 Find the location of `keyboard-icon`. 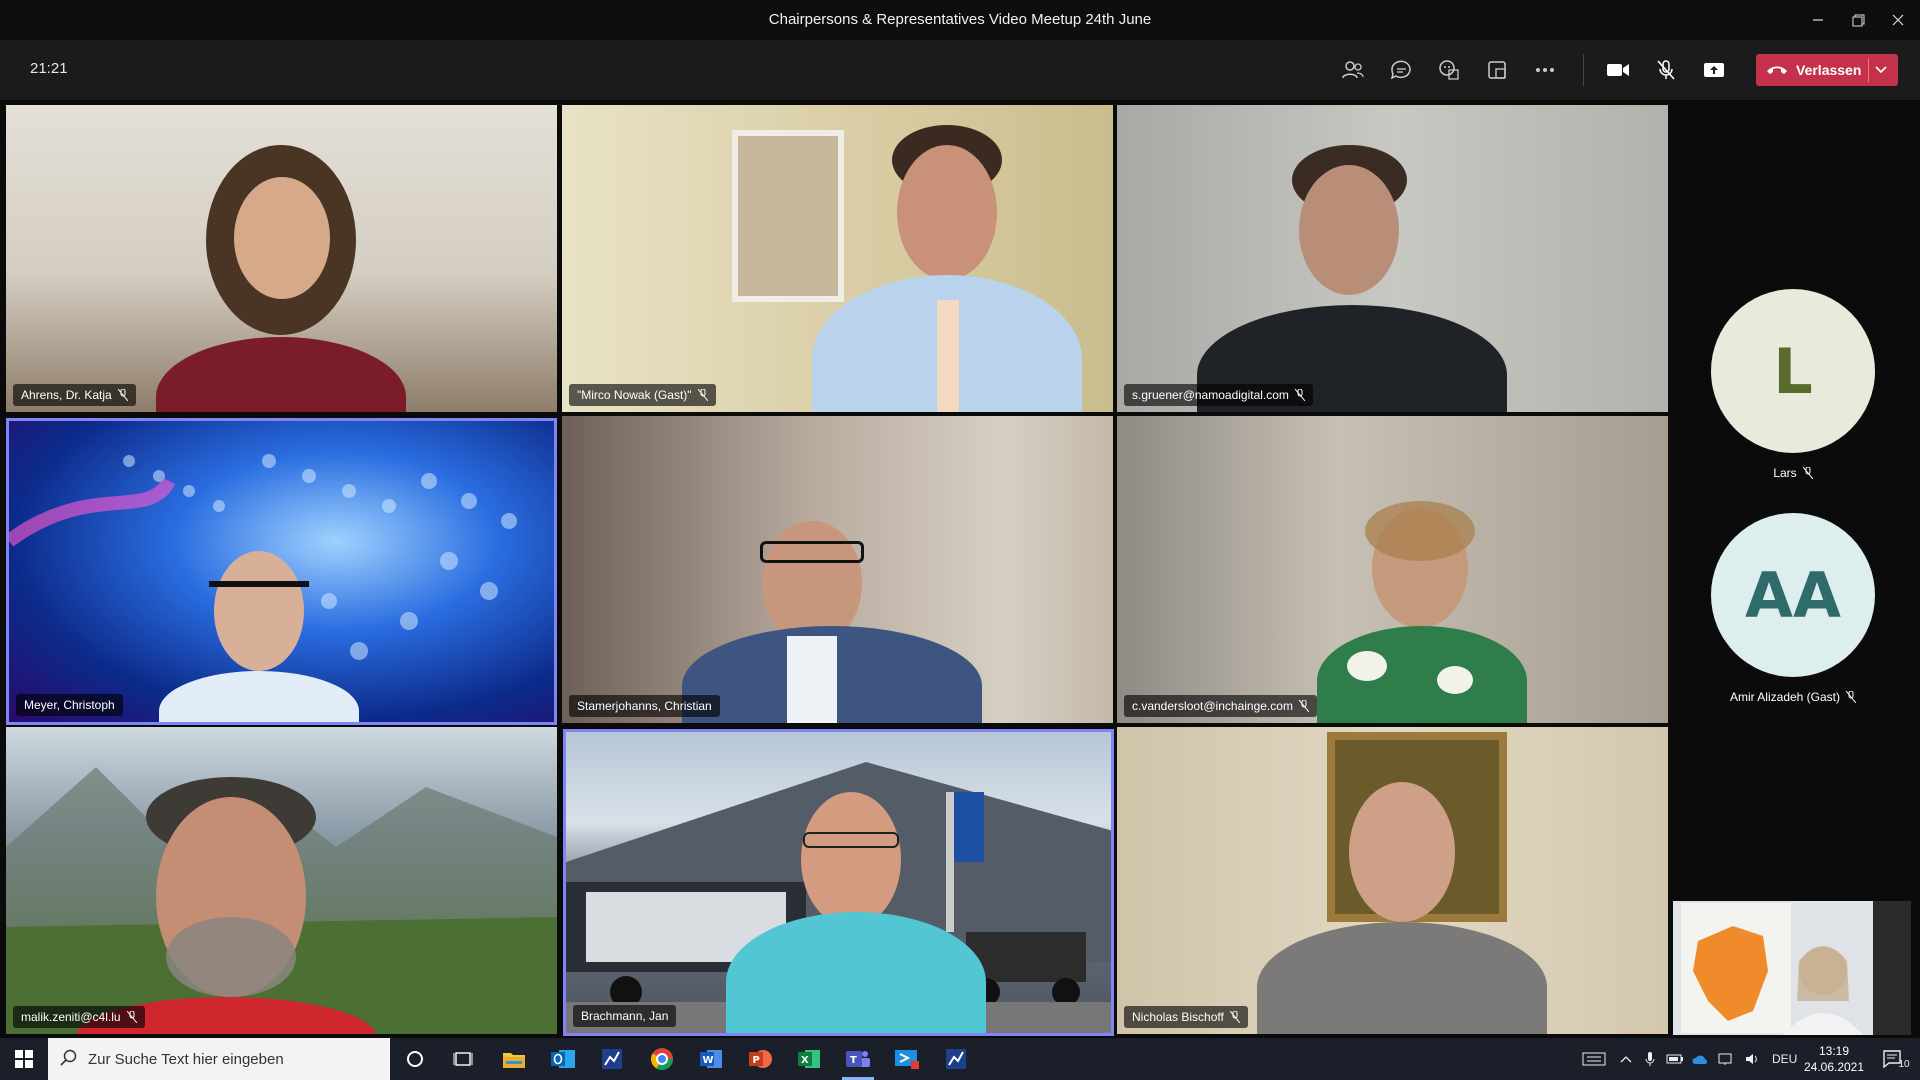

keyboard-icon is located at coordinates (1594, 1059).